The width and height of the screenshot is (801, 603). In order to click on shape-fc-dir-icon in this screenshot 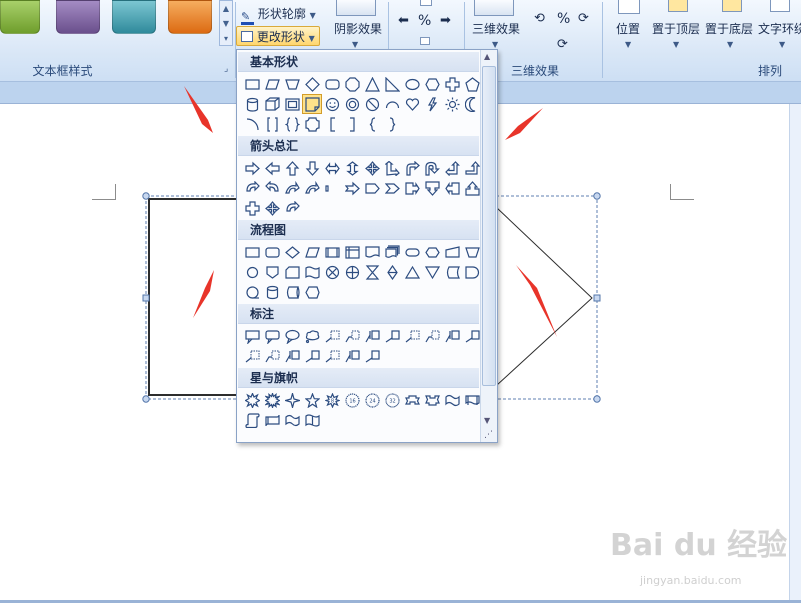, I will do `click(292, 292)`.